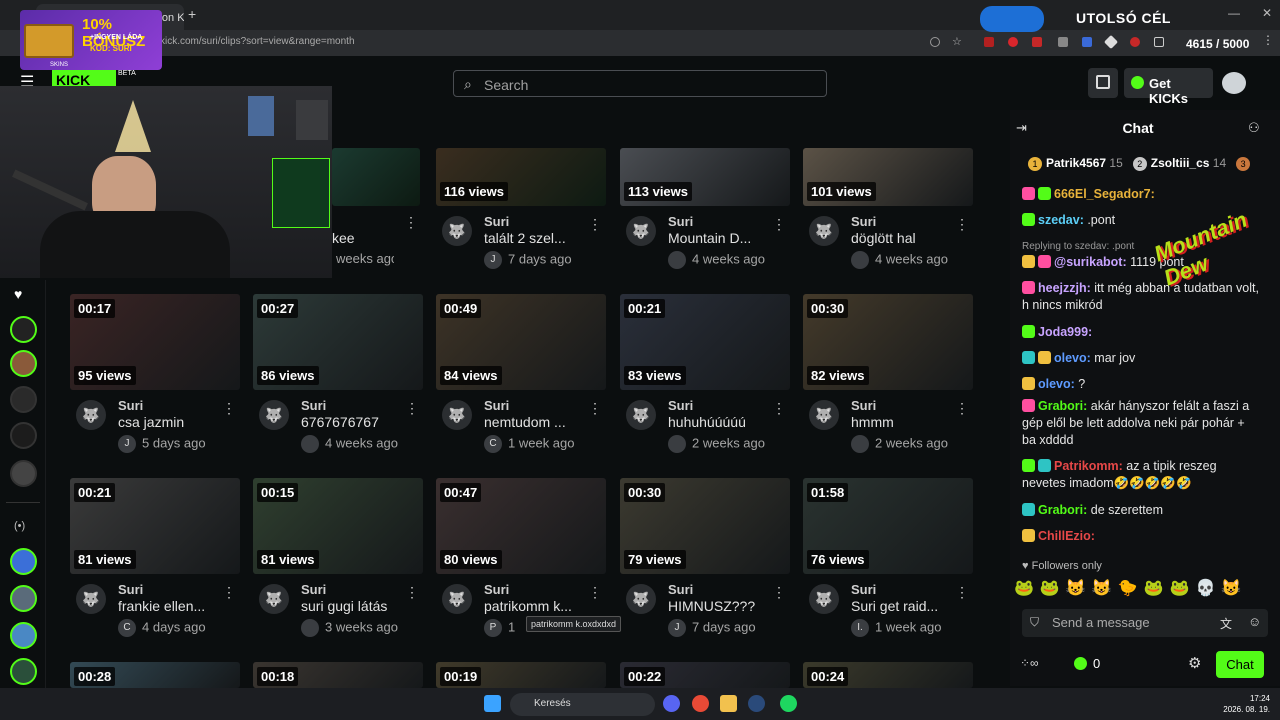 This screenshot has width=1280, height=720. What do you see at coordinates (1254, 128) in the screenshot?
I see `users-icon: ⚇` at bounding box center [1254, 128].